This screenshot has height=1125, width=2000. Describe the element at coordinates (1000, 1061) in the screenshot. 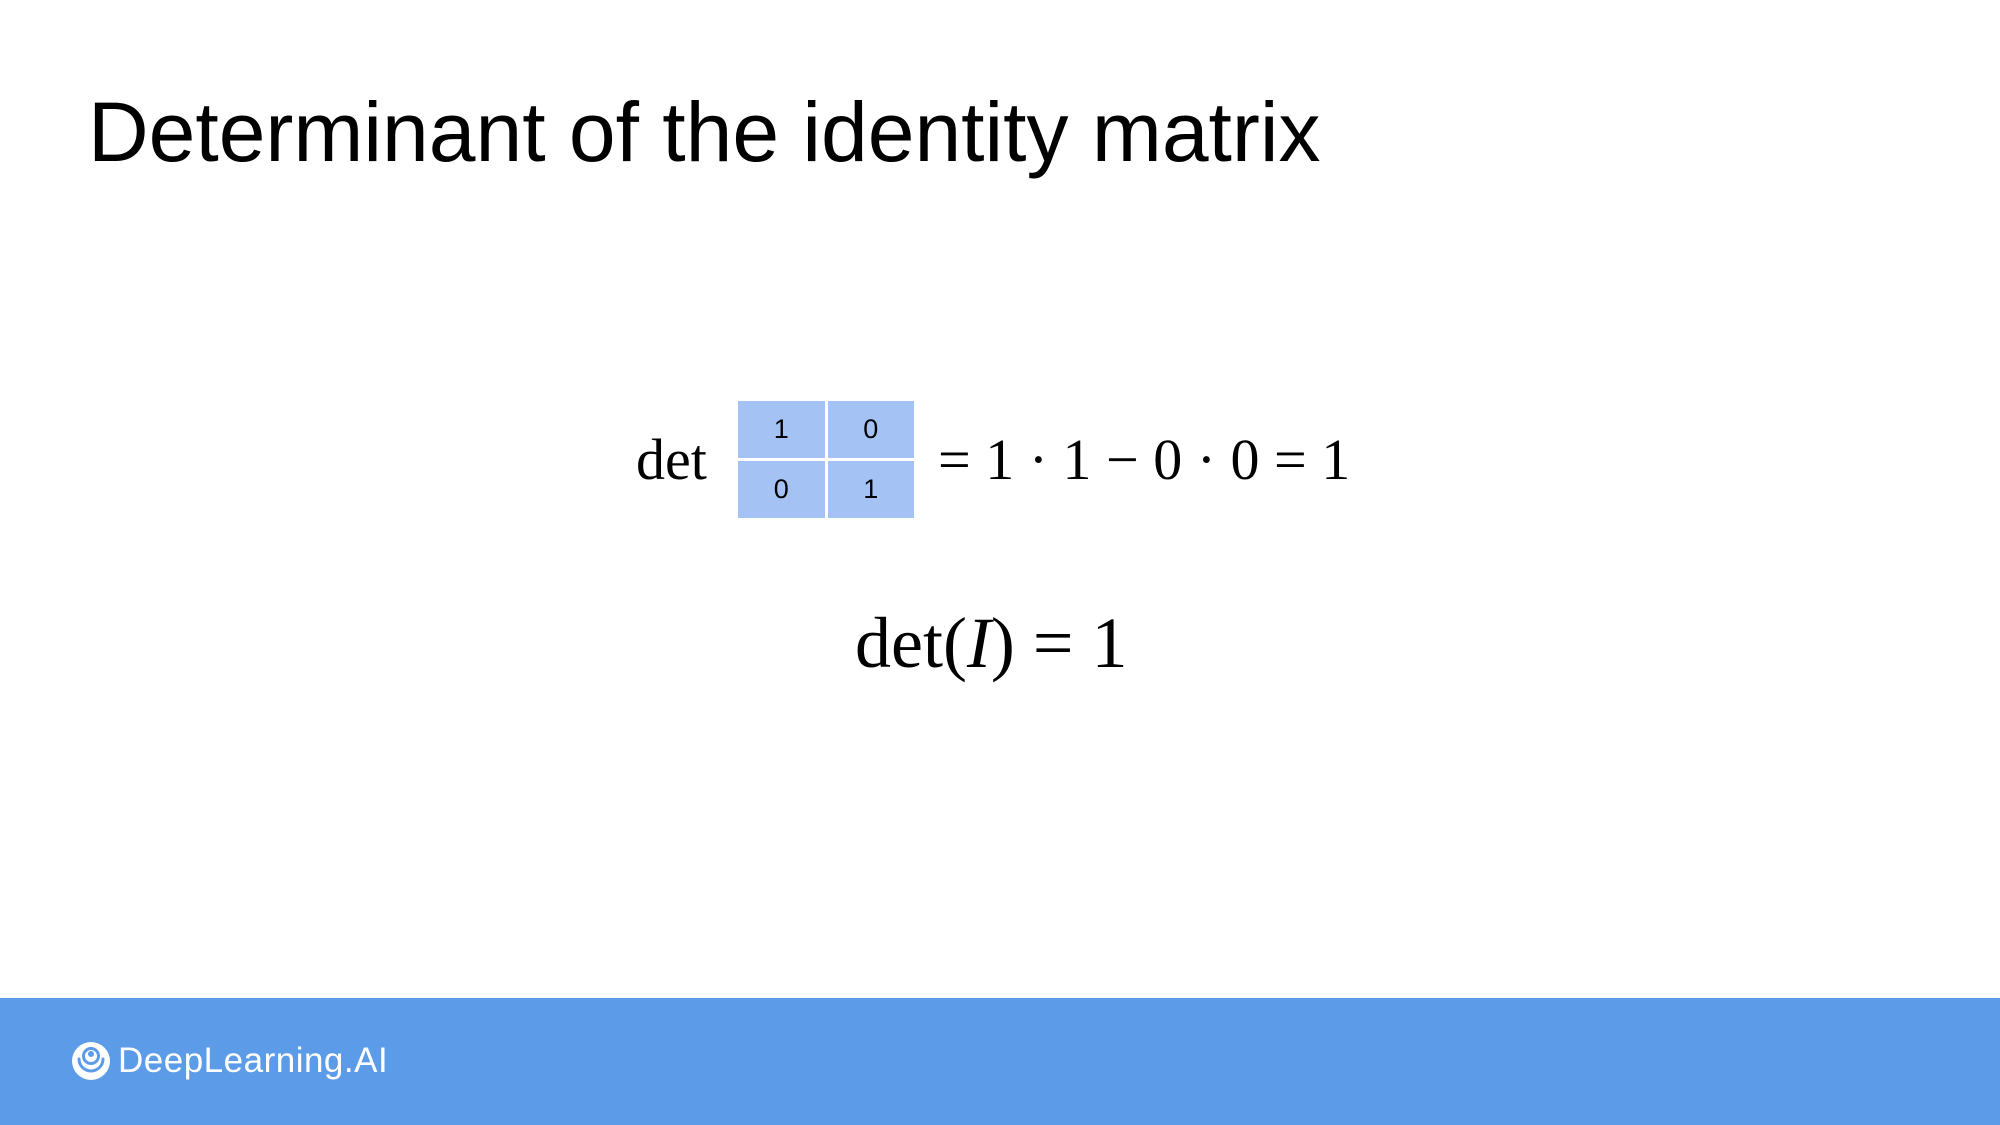

I see `footer-bar: DeepLearning.AI` at that location.